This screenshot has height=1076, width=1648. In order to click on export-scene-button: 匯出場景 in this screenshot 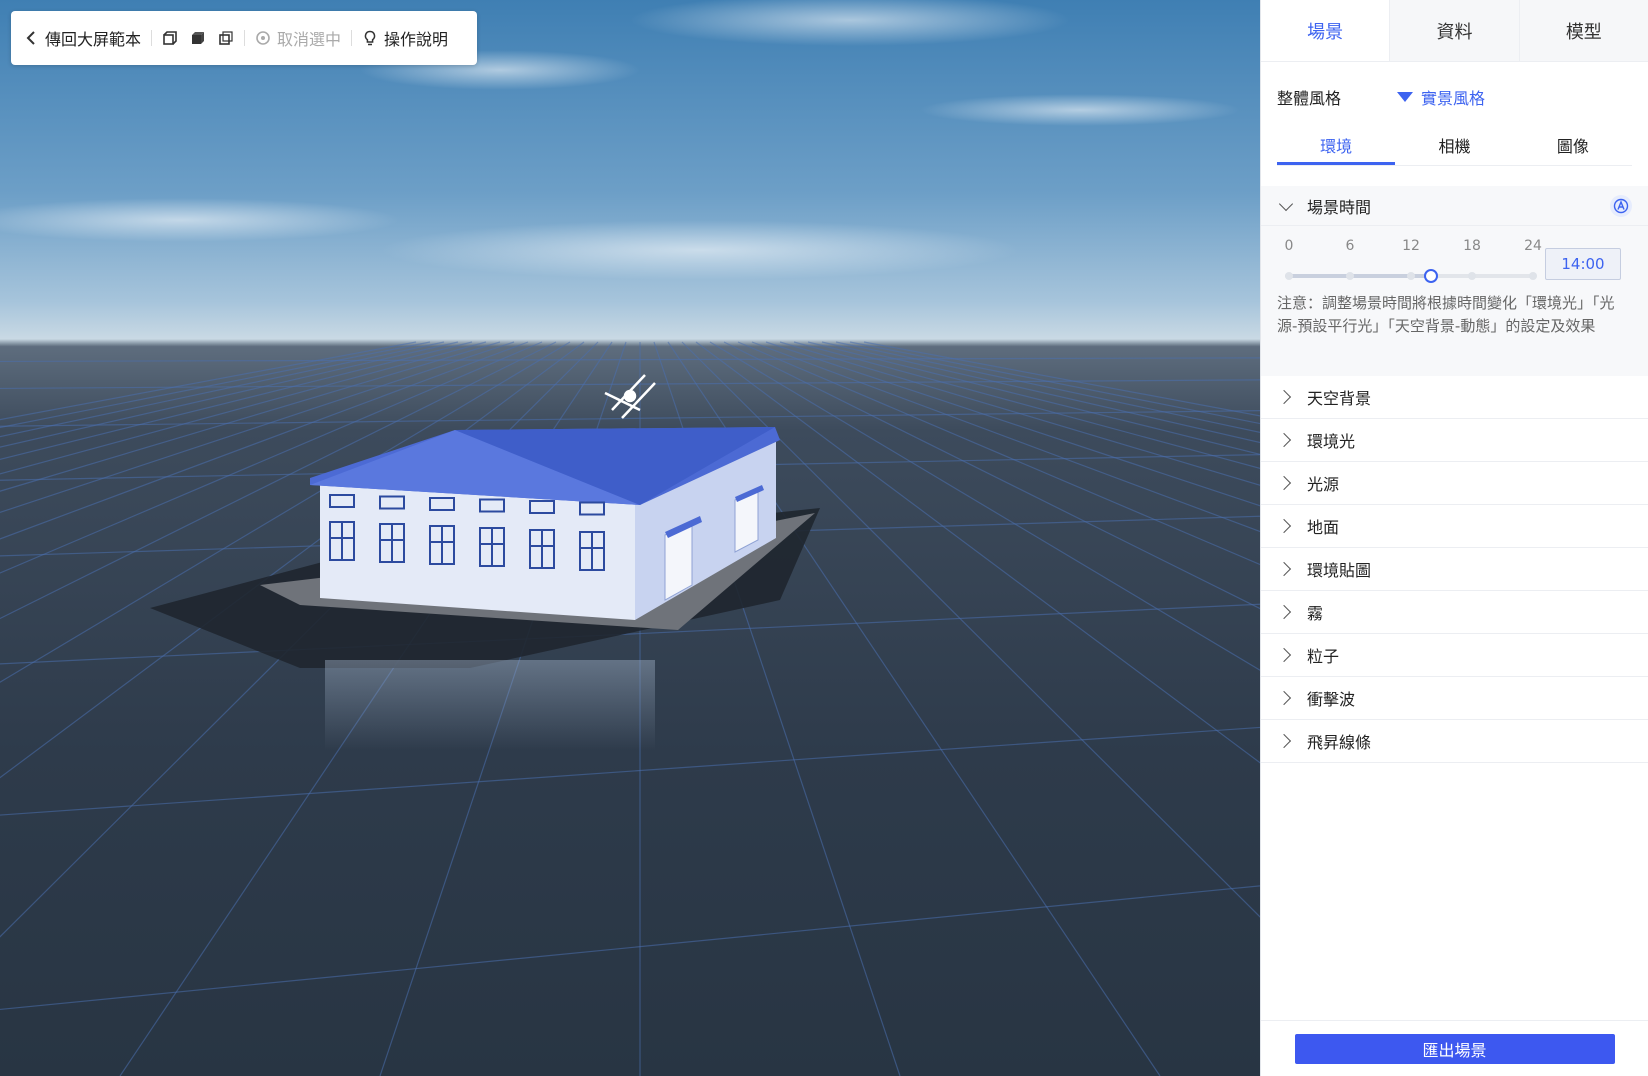, I will do `click(1454, 1048)`.